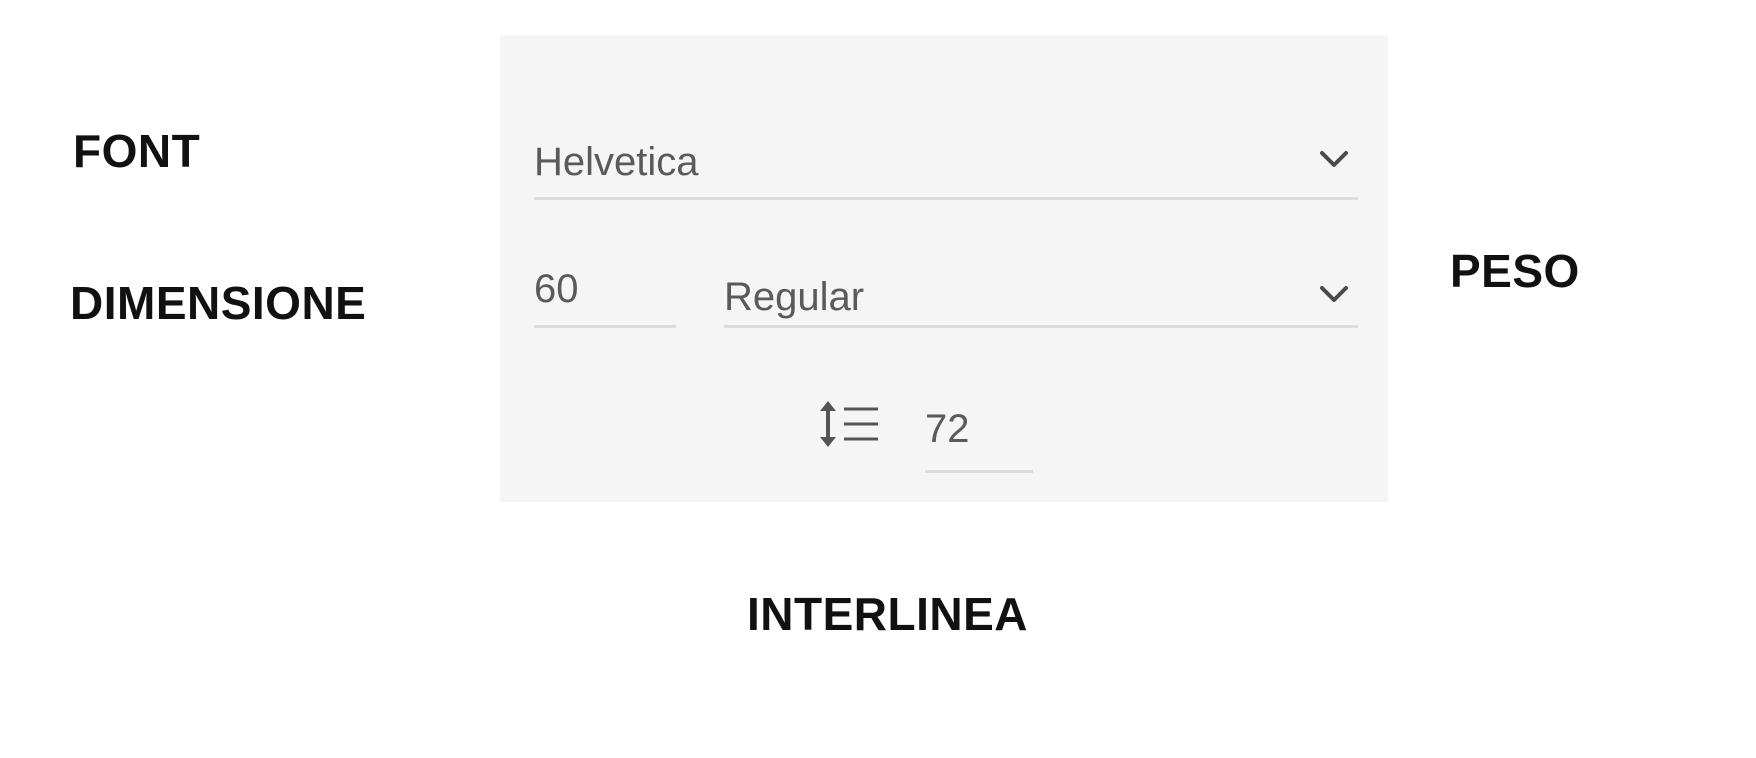 The height and width of the screenshot is (758, 1756). What do you see at coordinates (218, 303) in the screenshot?
I see `annotation-dimensione: DIMENSIONE` at bounding box center [218, 303].